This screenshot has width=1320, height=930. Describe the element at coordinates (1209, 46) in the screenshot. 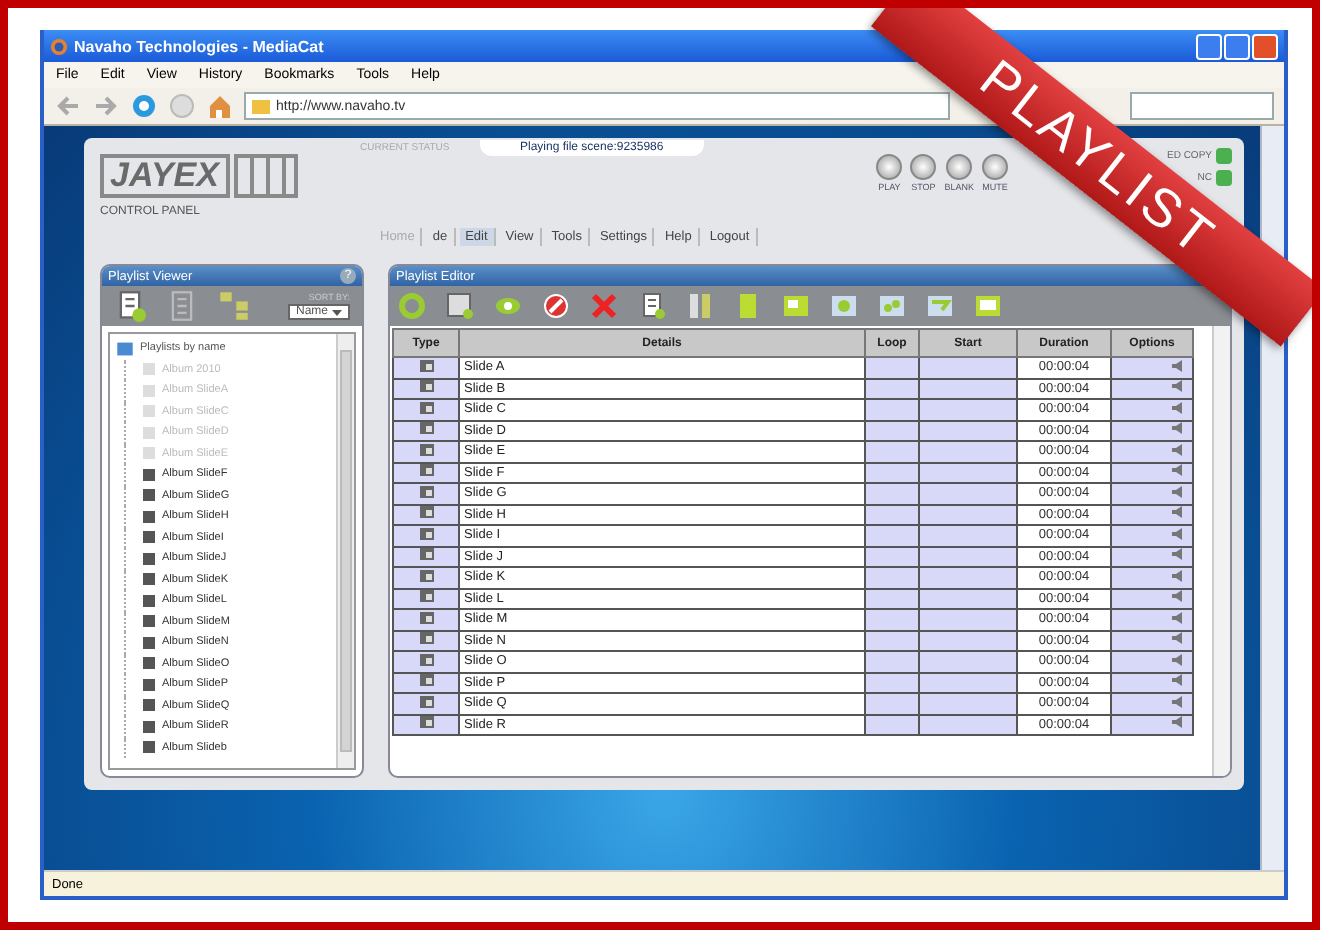

I see `minimize-button` at that location.